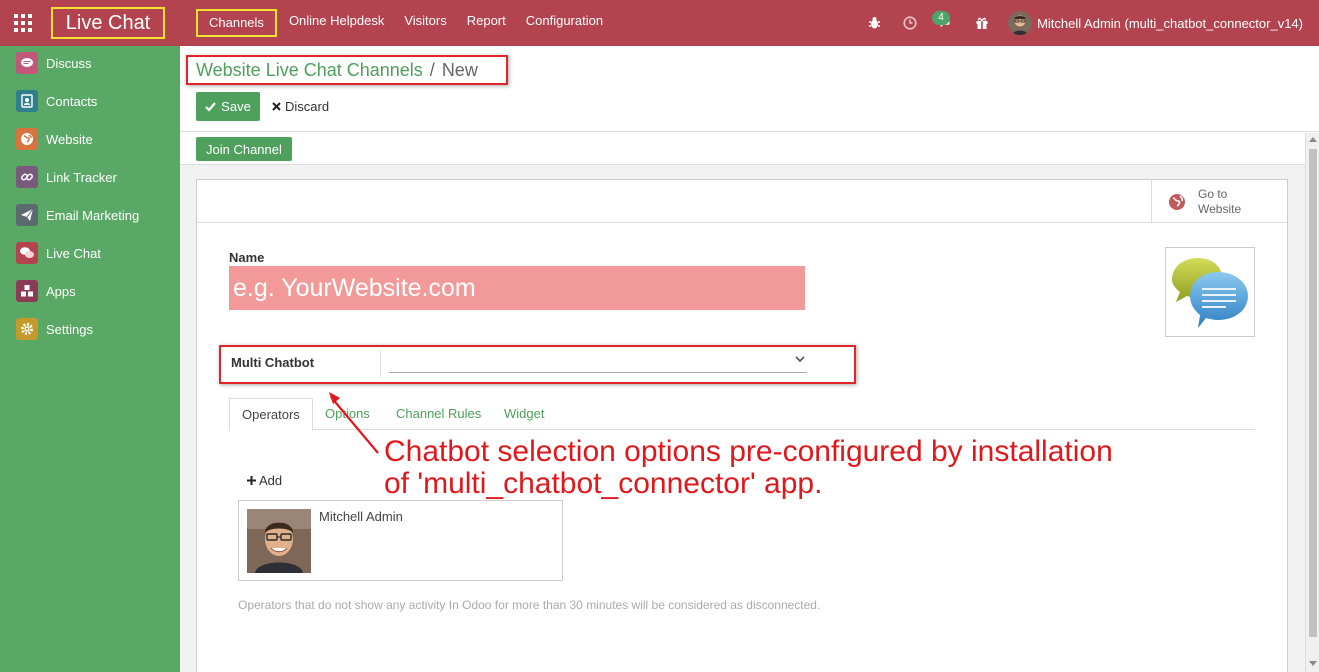  Describe the element at coordinates (380, 364) in the screenshot. I see `field-divider` at that location.